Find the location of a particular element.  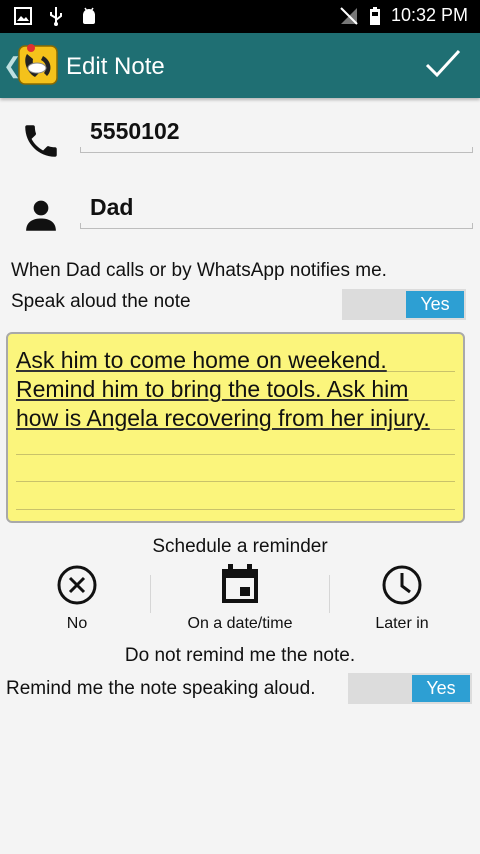

usb-icon is located at coordinates (56, 16).